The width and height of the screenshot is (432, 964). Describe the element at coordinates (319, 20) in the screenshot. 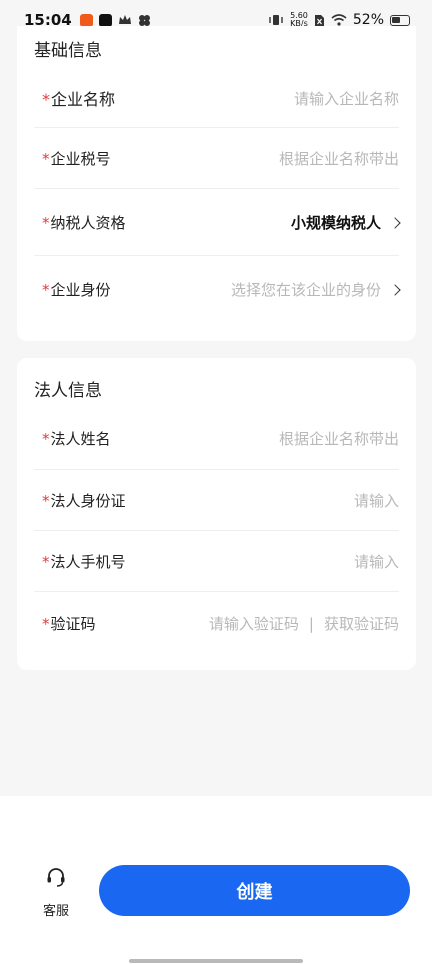

I see `sim-icon` at that location.